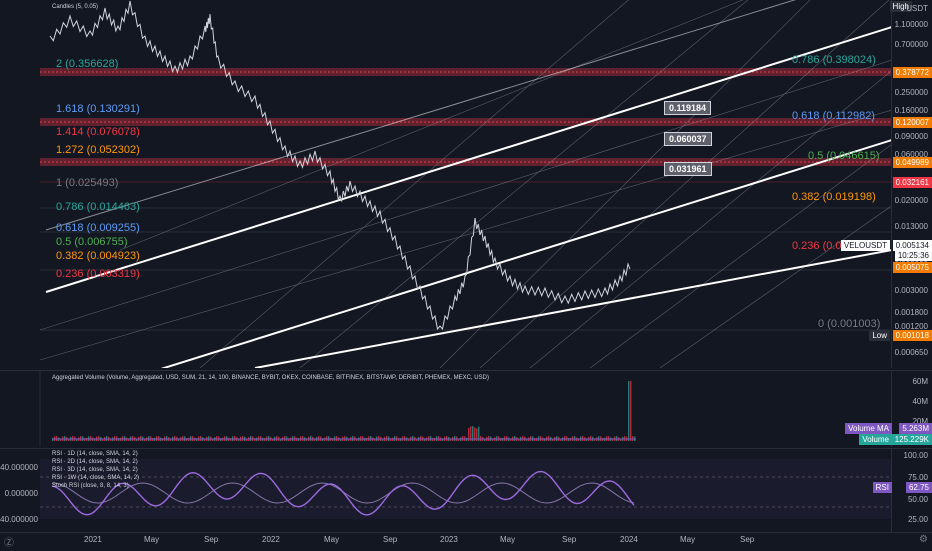 This screenshot has height=551, width=932. I want to click on rsi-tick-100: 100.00, so click(915, 455).